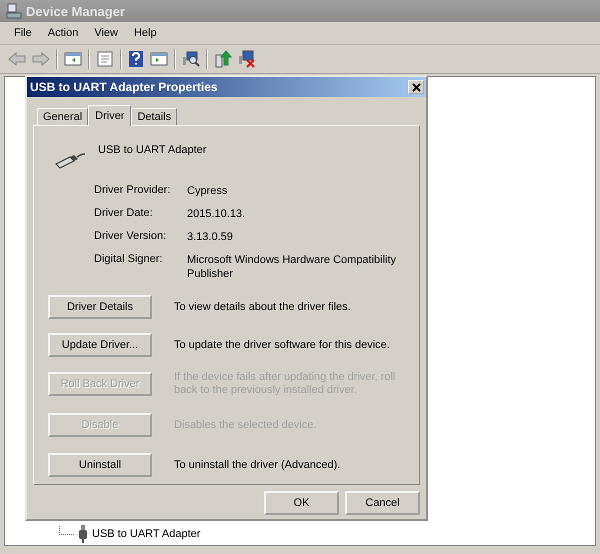 The image size is (600, 554). I want to click on property-value: Cypress, so click(207, 191).